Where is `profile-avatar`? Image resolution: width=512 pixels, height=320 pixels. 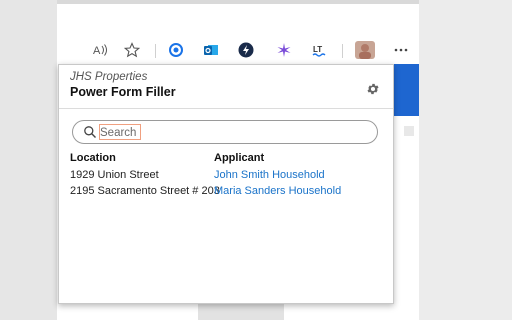 profile-avatar is located at coordinates (365, 50).